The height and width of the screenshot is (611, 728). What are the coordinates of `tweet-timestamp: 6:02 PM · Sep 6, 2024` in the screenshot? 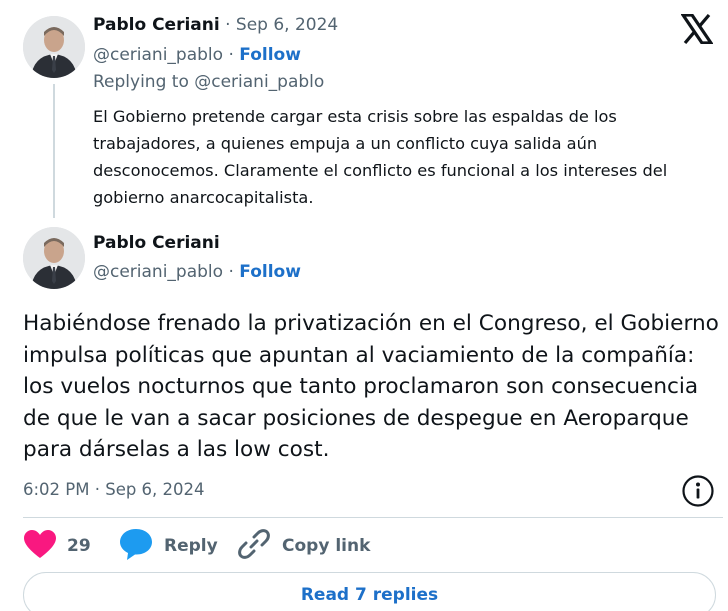 It's located at (114, 489).